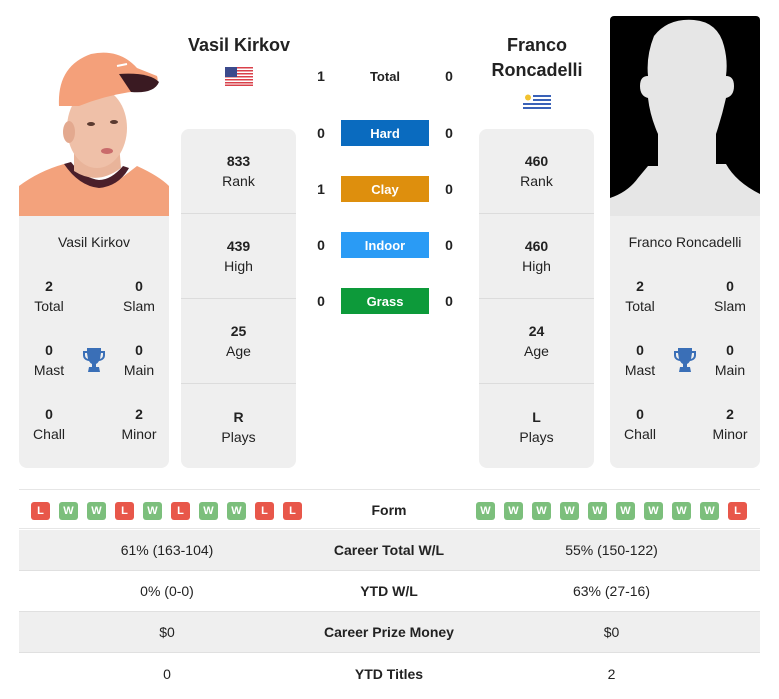 The image size is (779, 699). I want to click on surface-hard-badge: Hard, so click(385, 133).